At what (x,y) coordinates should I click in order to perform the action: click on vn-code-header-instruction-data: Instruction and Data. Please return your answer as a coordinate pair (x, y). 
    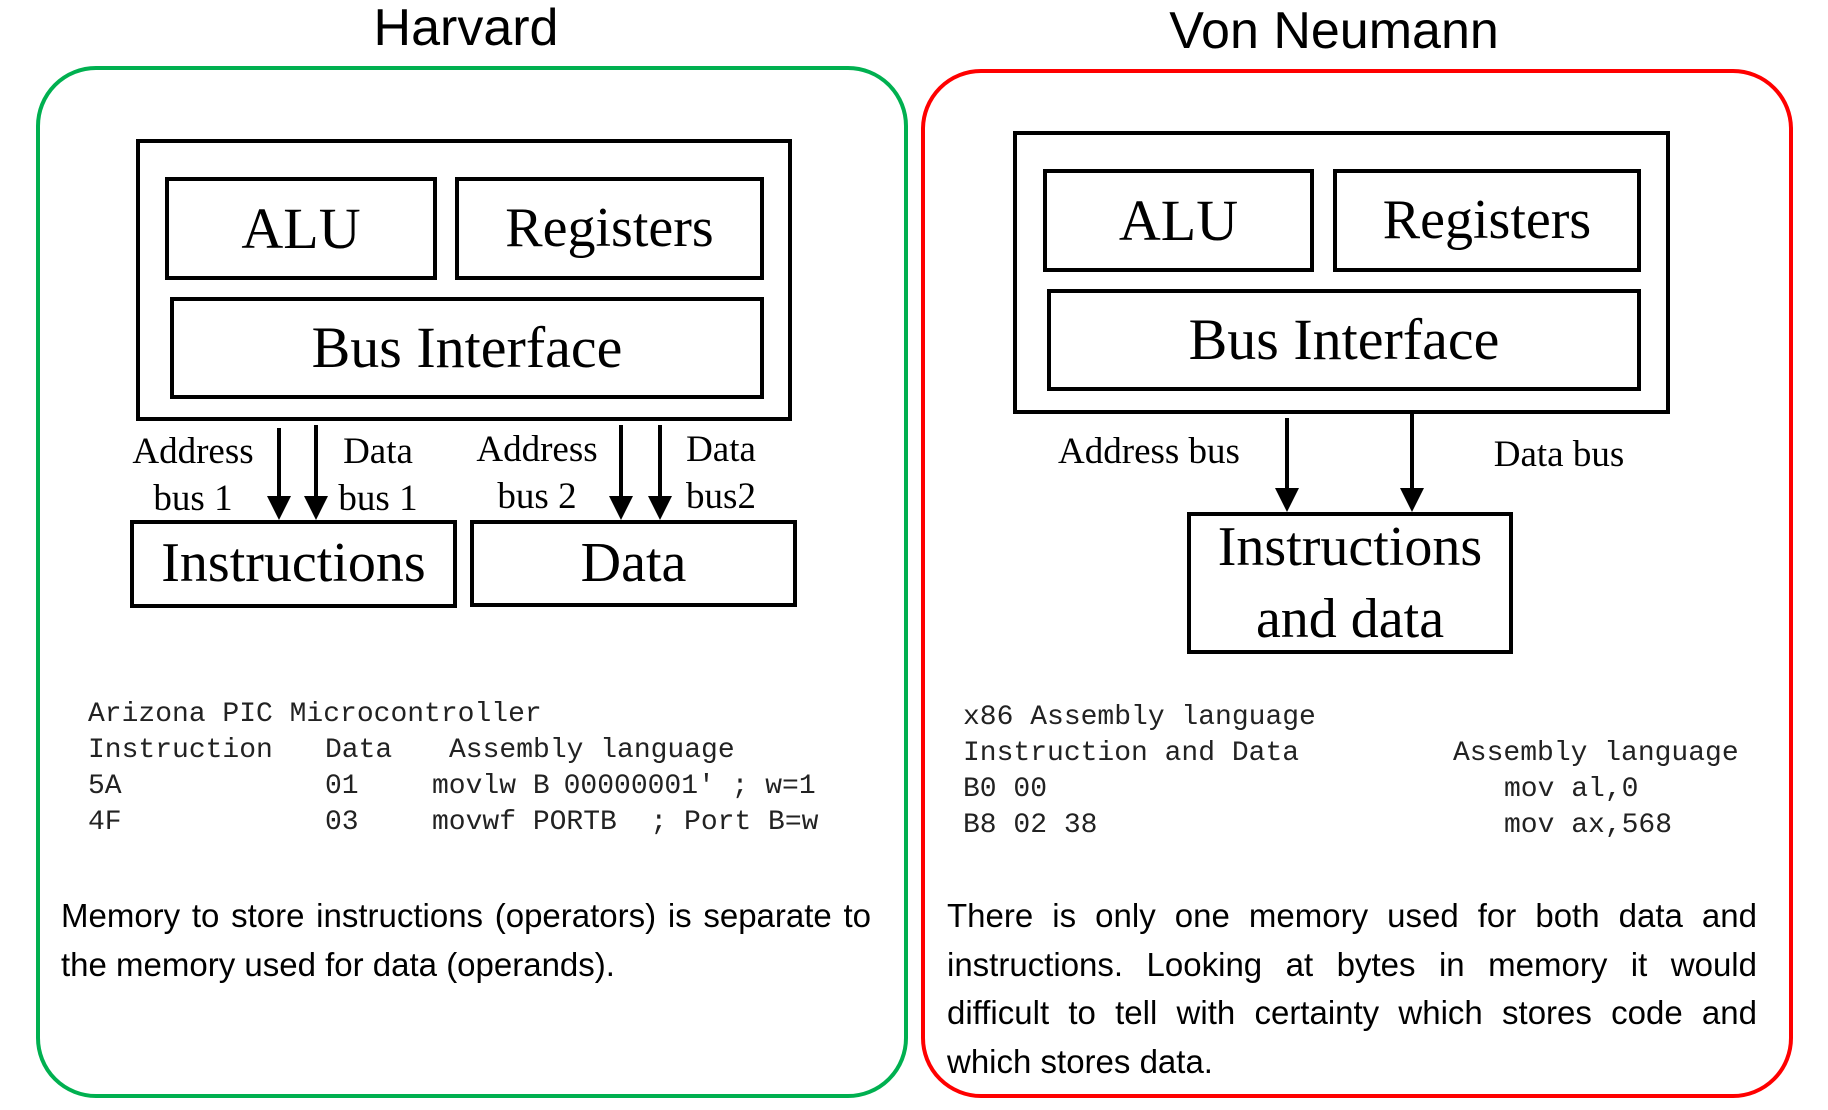
    Looking at the image, I should click on (1131, 753).